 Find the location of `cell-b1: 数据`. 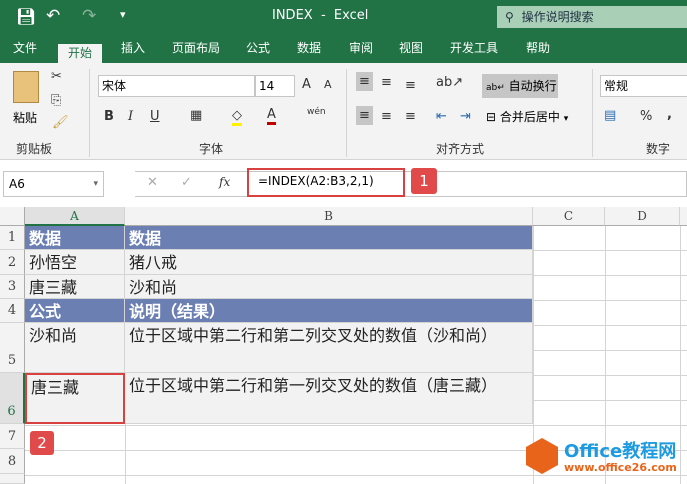

cell-b1: 数据 is located at coordinates (329, 238).